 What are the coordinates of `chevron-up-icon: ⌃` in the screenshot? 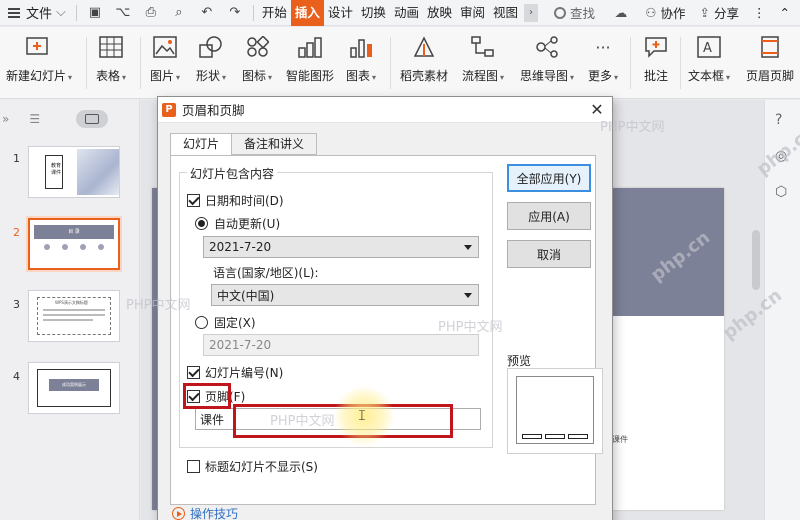 It's located at (784, 12).